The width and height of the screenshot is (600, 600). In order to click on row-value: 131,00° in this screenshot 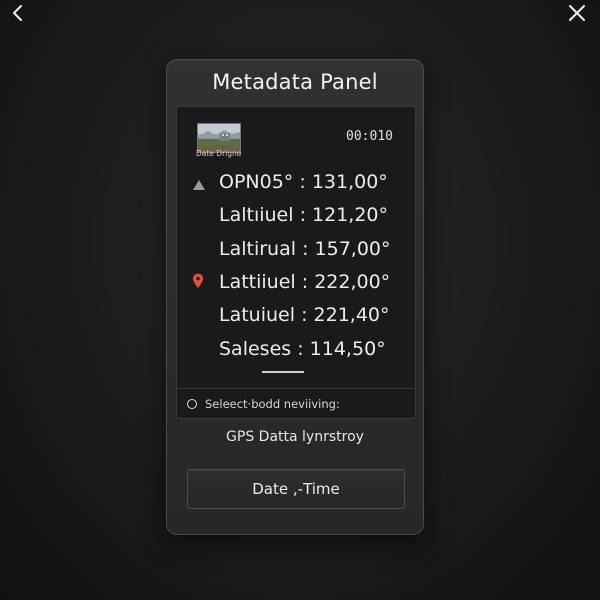, I will do `click(349, 182)`.